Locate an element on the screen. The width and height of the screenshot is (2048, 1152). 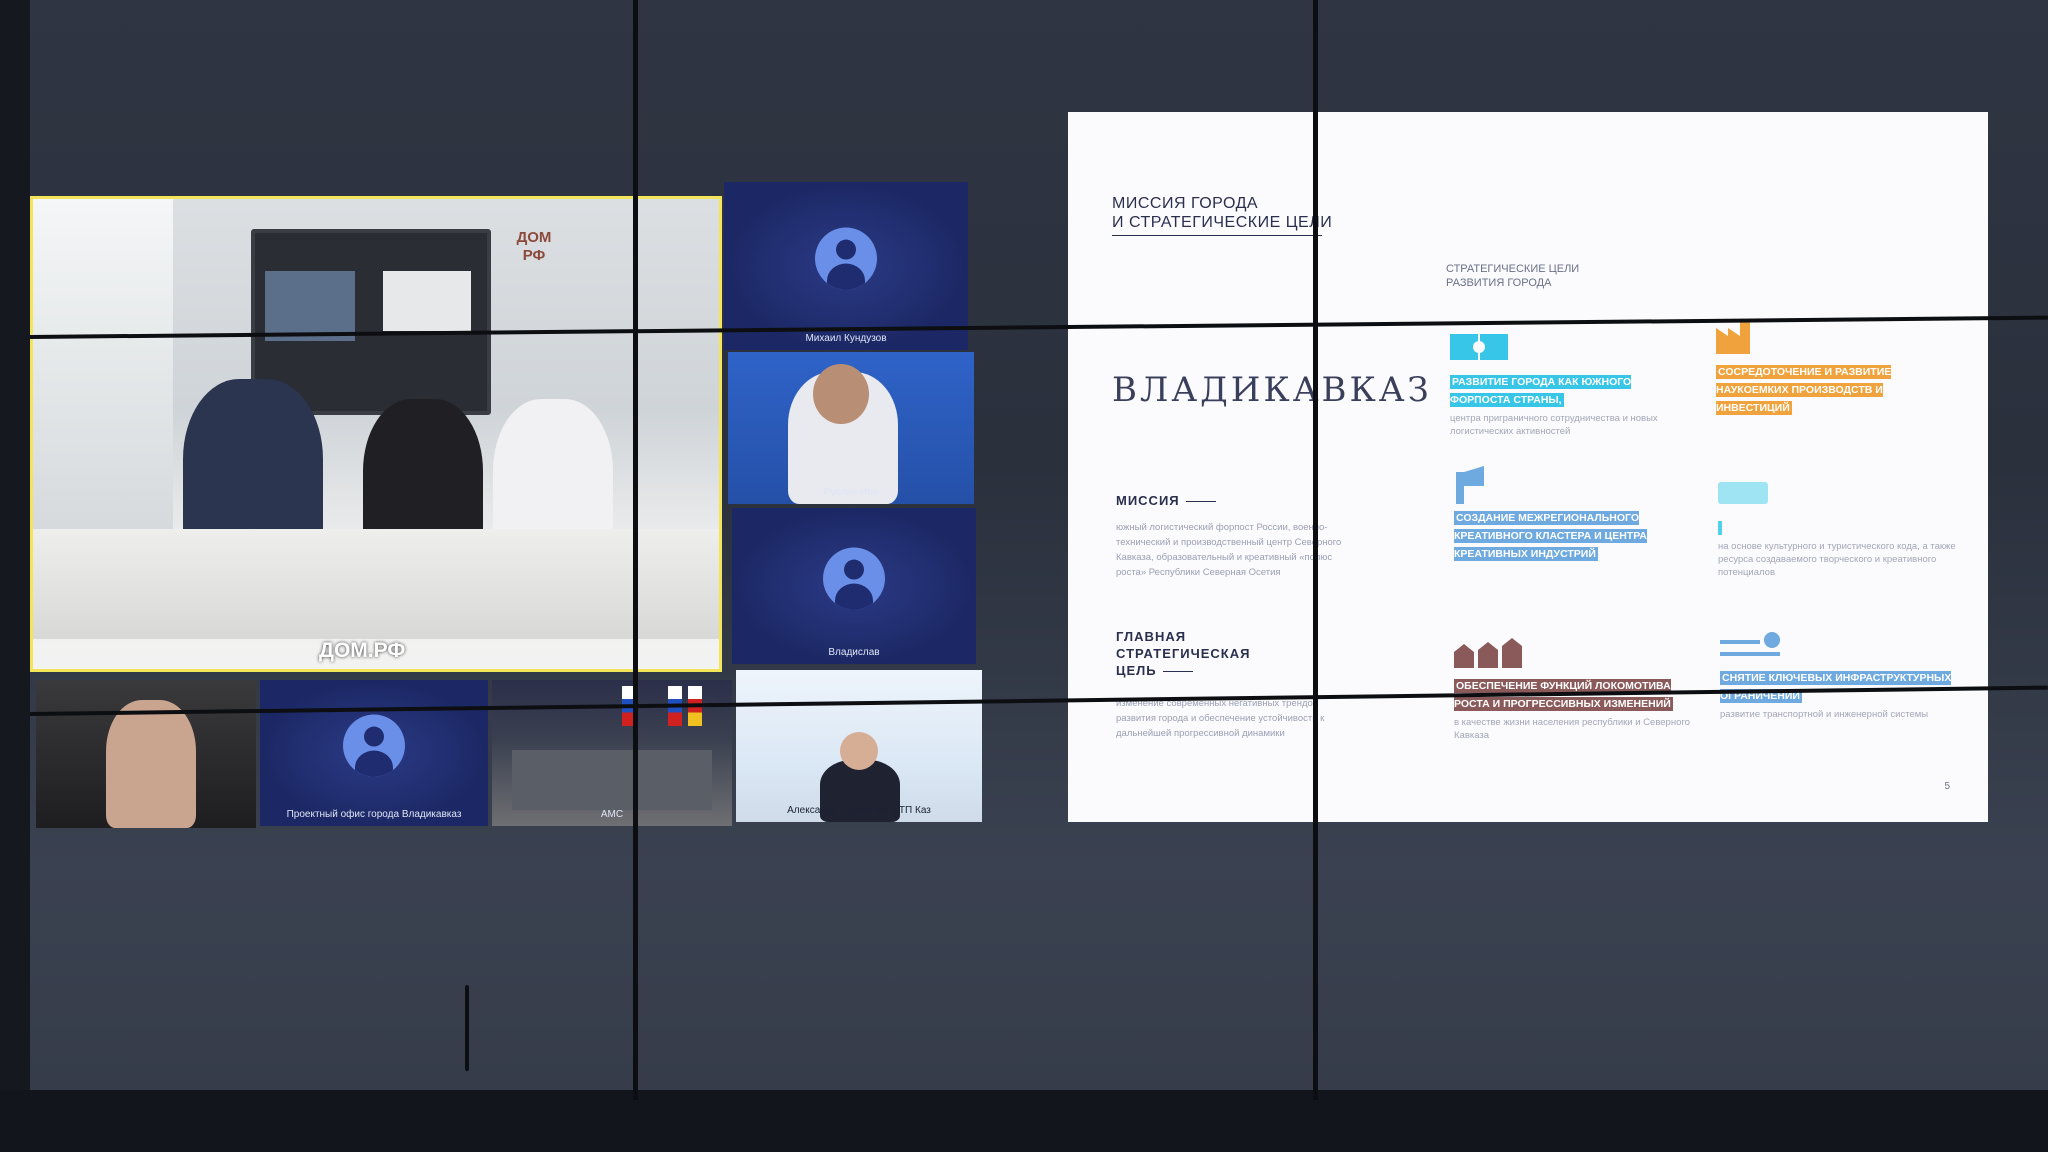
puzzle-icon is located at coordinates (1570, 347).